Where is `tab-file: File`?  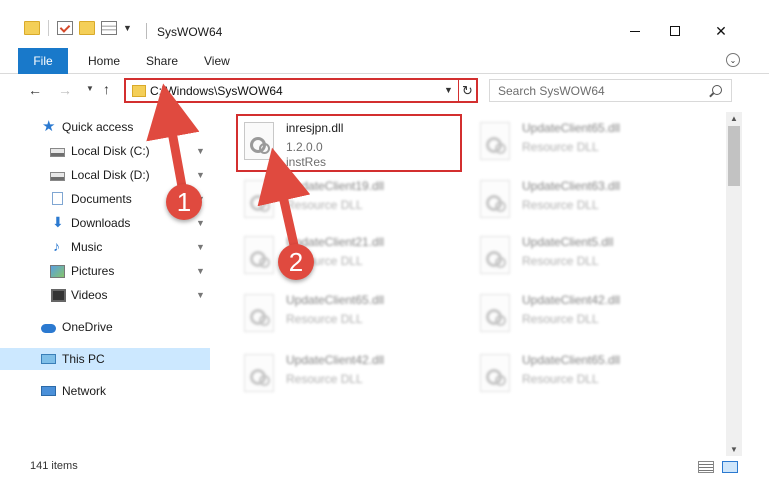
tab-file: File is located at coordinates (43, 61).